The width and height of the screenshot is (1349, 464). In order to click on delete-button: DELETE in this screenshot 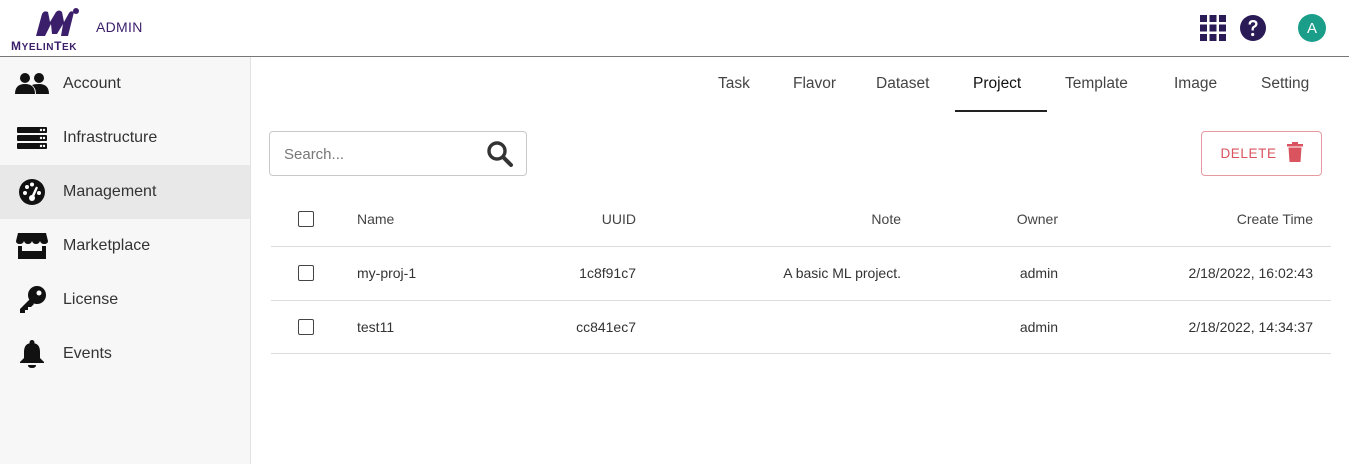, I will do `click(1261, 153)`.